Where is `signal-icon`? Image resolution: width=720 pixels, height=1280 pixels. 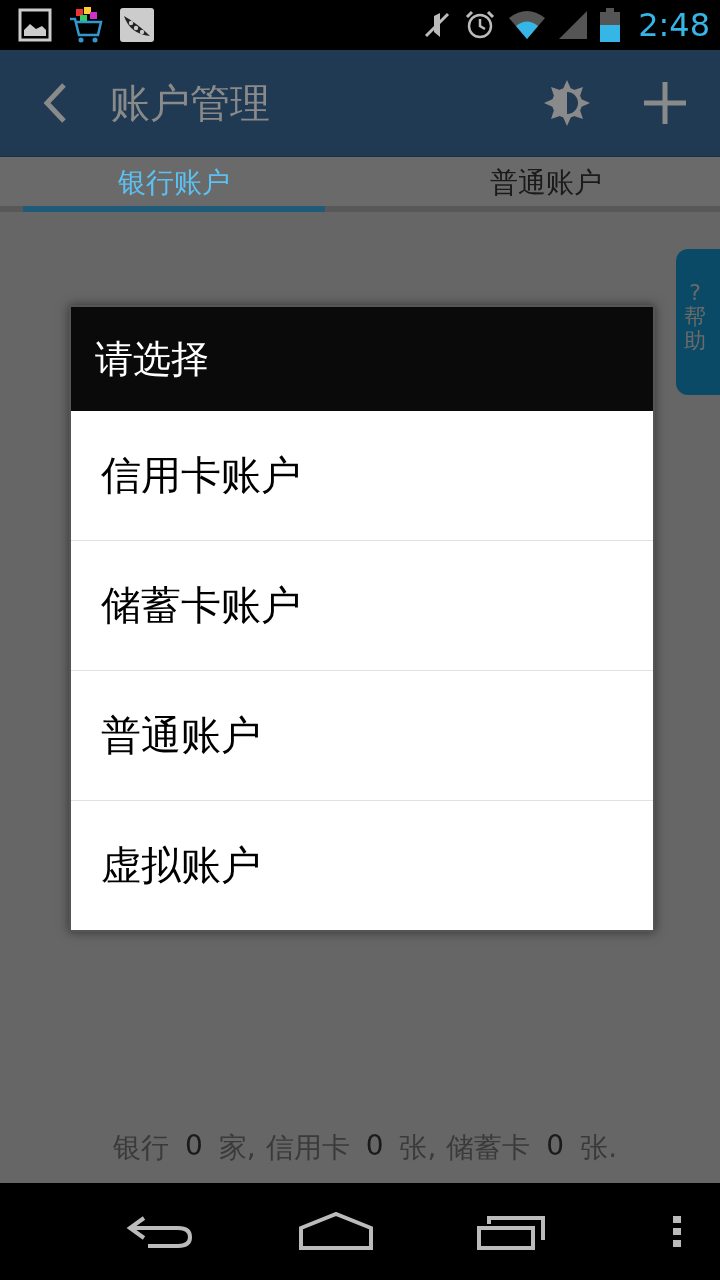 signal-icon is located at coordinates (573, 25).